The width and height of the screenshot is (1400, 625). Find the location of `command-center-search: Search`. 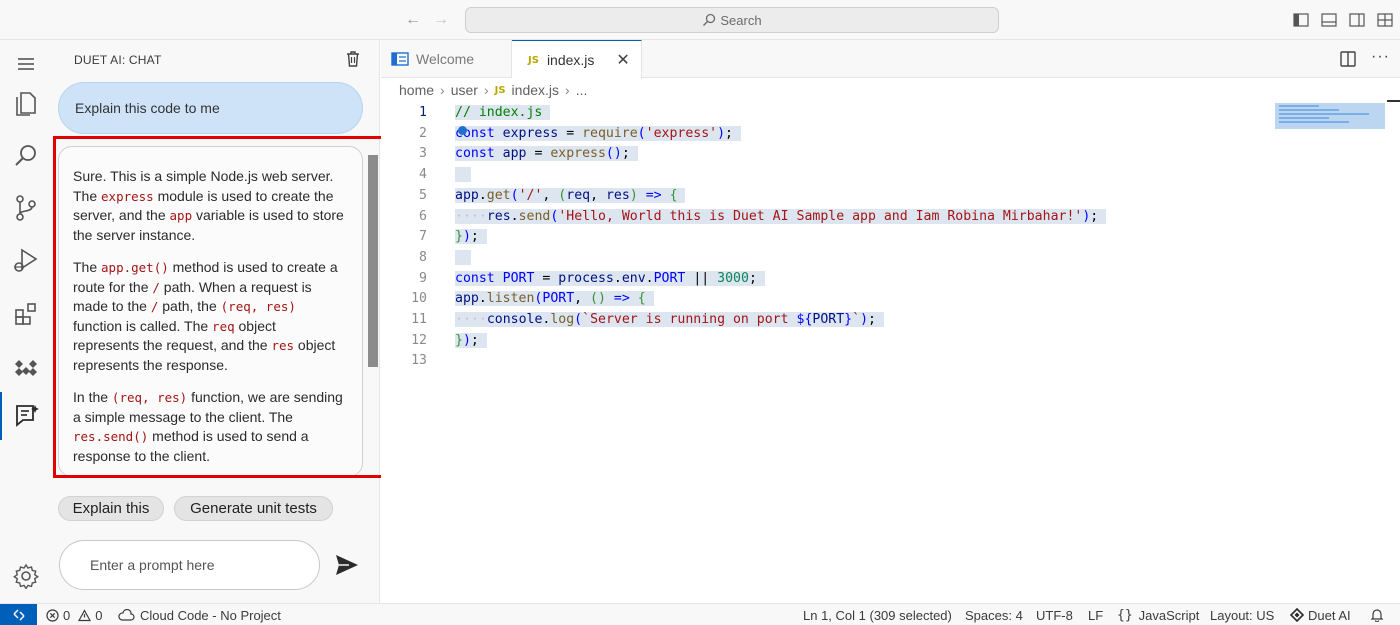

command-center-search: Search is located at coordinates (732, 20).